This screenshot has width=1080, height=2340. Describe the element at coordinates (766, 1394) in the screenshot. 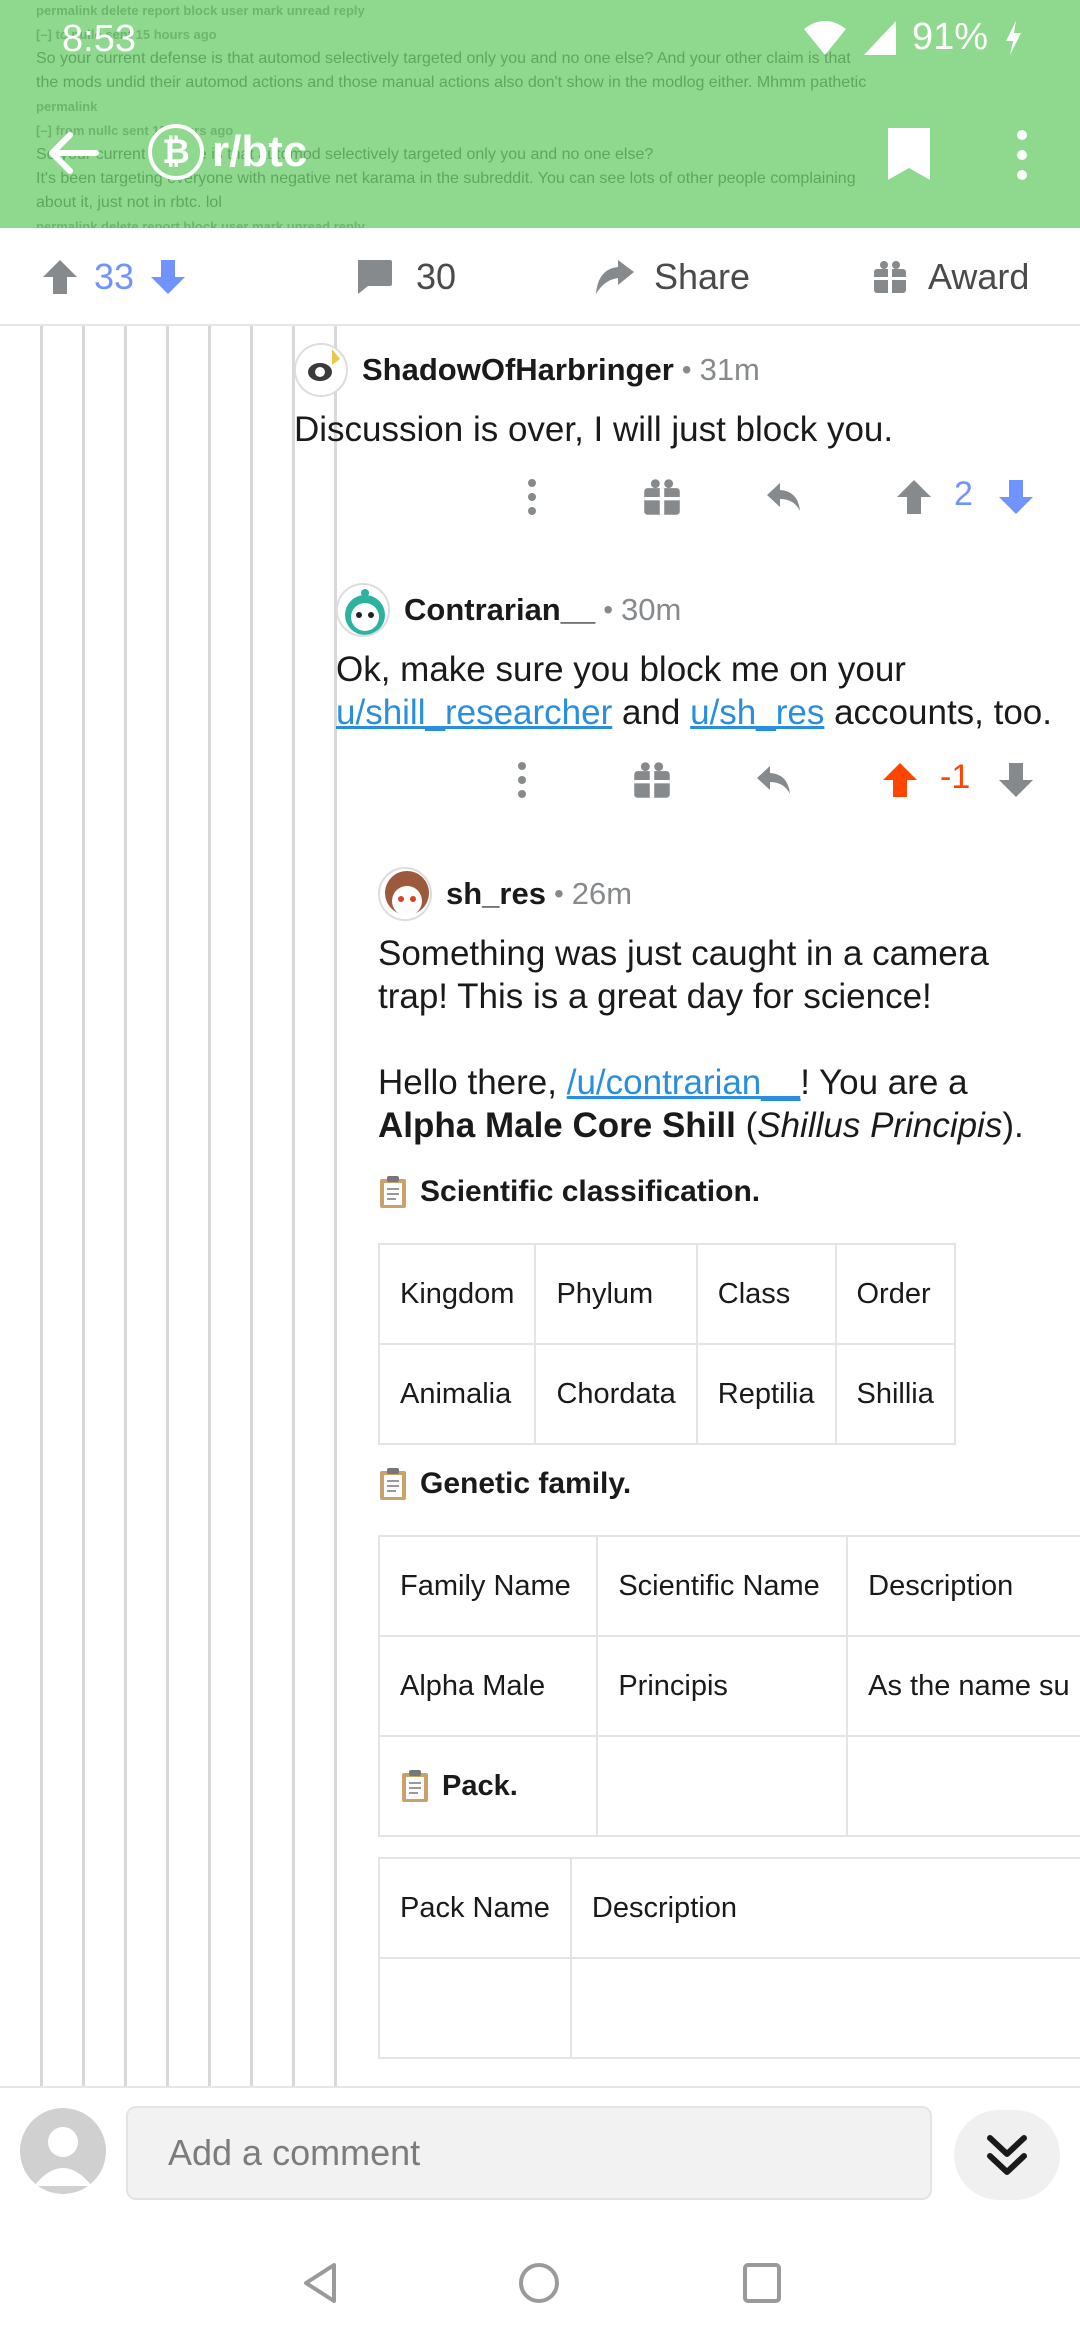

I see `table-cell: Reptilia` at that location.